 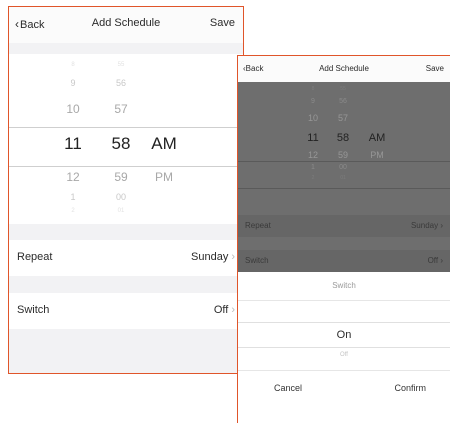 I want to click on confirm-button: Confirm, so click(x=410, y=388).